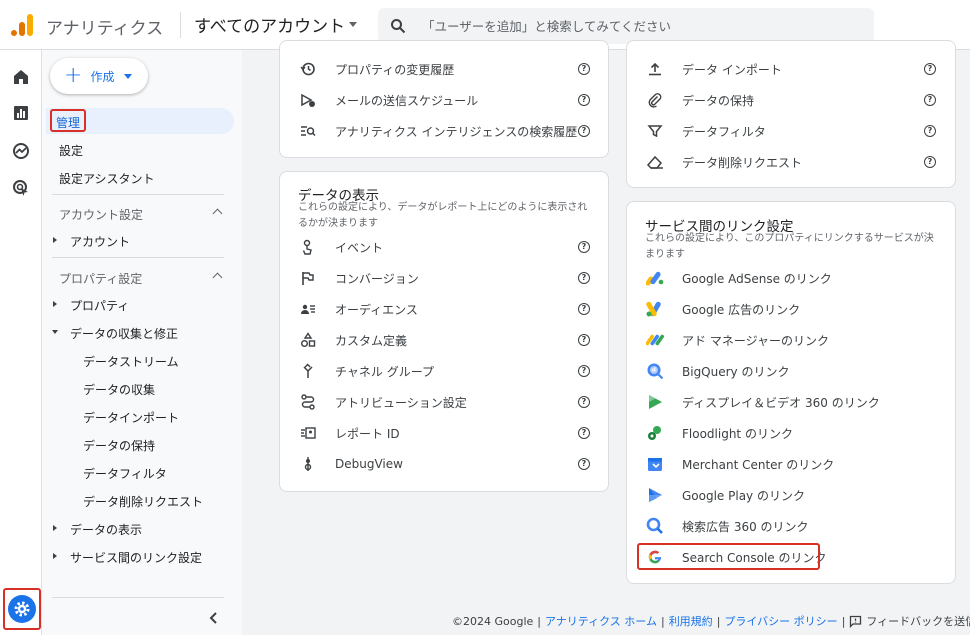 The height and width of the screenshot is (635, 970). What do you see at coordinates (655, 526) in the screenshot?
I see `search-ads-360-icon` at bounding box center [655, 526].